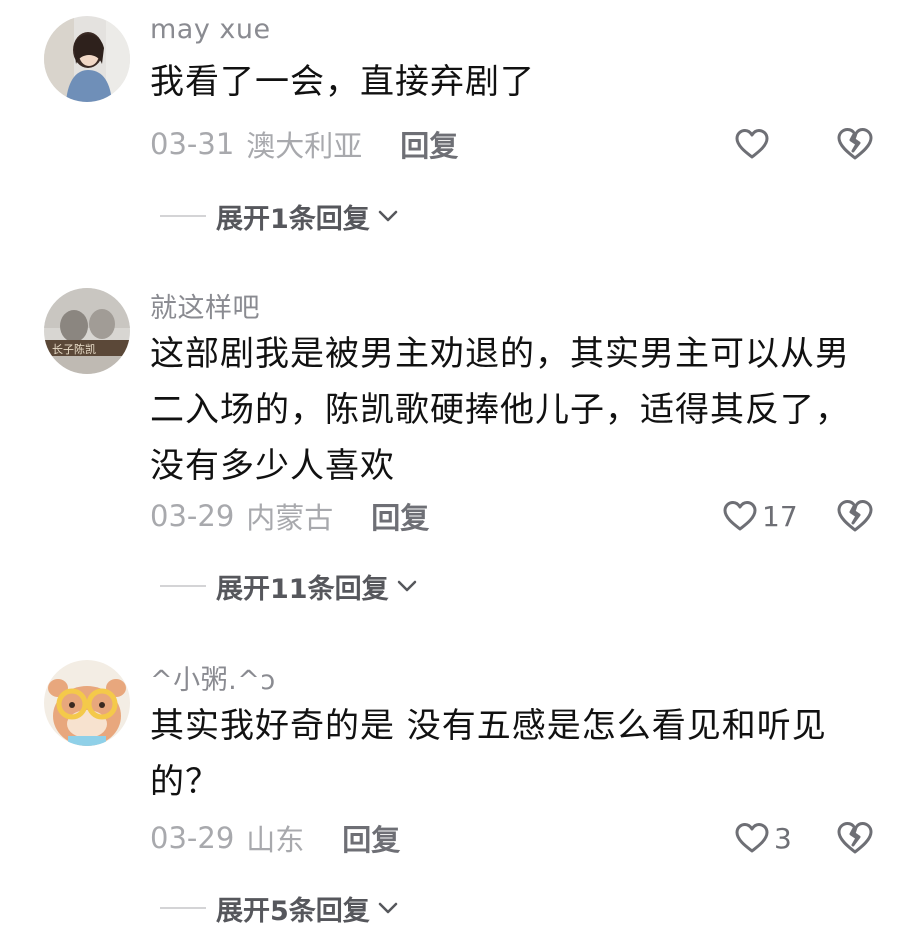 This screenshot has height=948, width=922. Describe the element at coordinates (783, 838) in the screenshot. I see `like-count: 3` at that location.